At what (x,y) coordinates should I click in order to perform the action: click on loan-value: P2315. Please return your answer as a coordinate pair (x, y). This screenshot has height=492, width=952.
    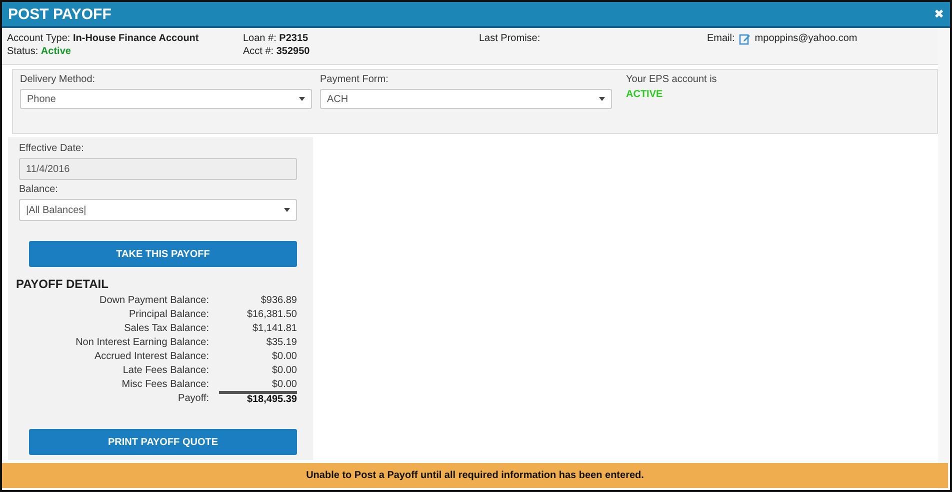
    Looking at the image, I should click on (293, 38).